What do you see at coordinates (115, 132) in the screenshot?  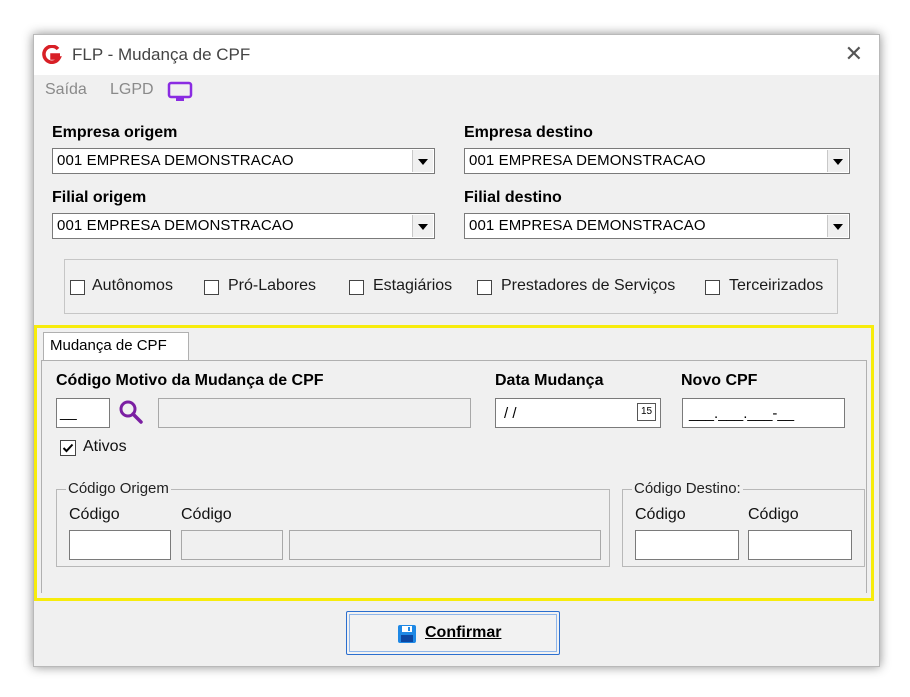 I see `empresa-origem-label: Empresa origem` at bounding box center [115, 132].